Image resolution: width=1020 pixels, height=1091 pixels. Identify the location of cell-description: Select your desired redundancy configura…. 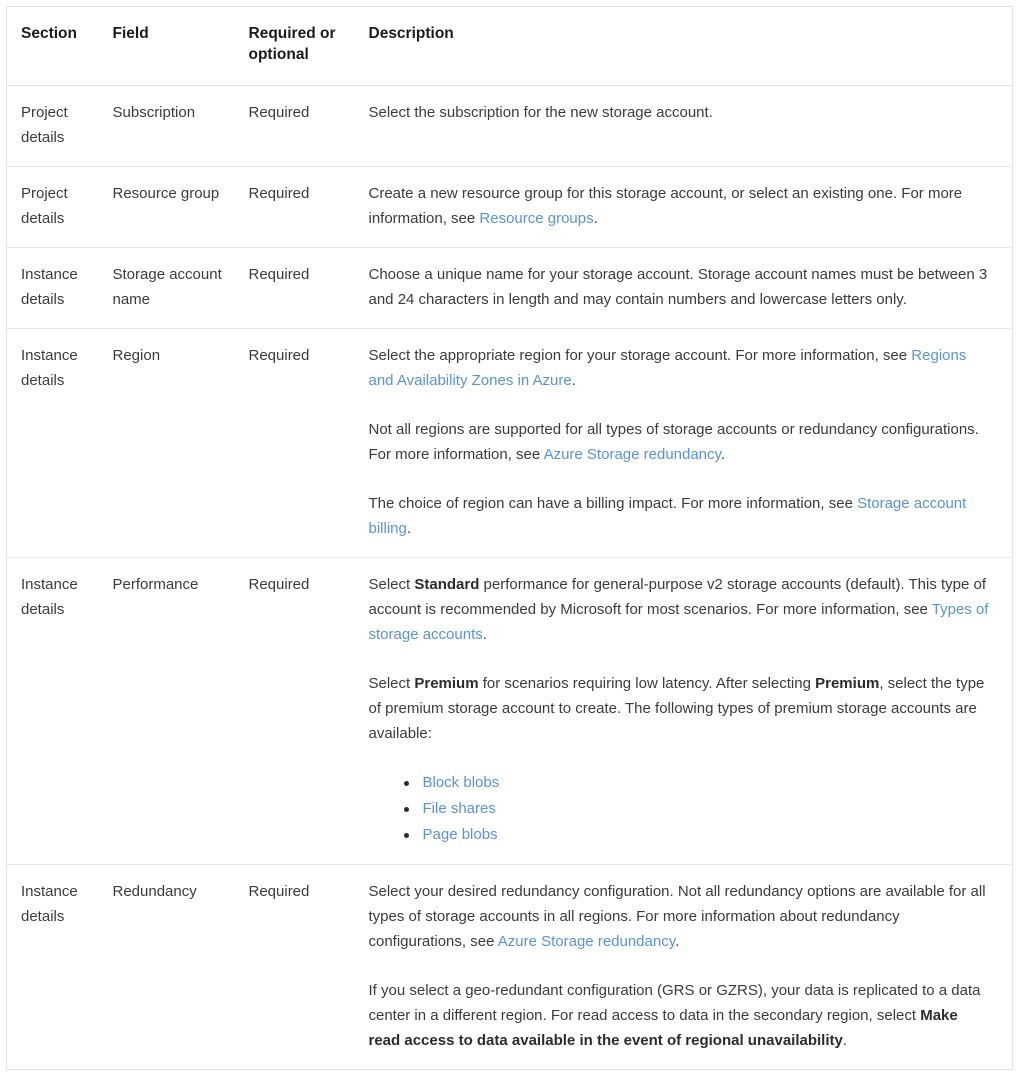
(686, 967).